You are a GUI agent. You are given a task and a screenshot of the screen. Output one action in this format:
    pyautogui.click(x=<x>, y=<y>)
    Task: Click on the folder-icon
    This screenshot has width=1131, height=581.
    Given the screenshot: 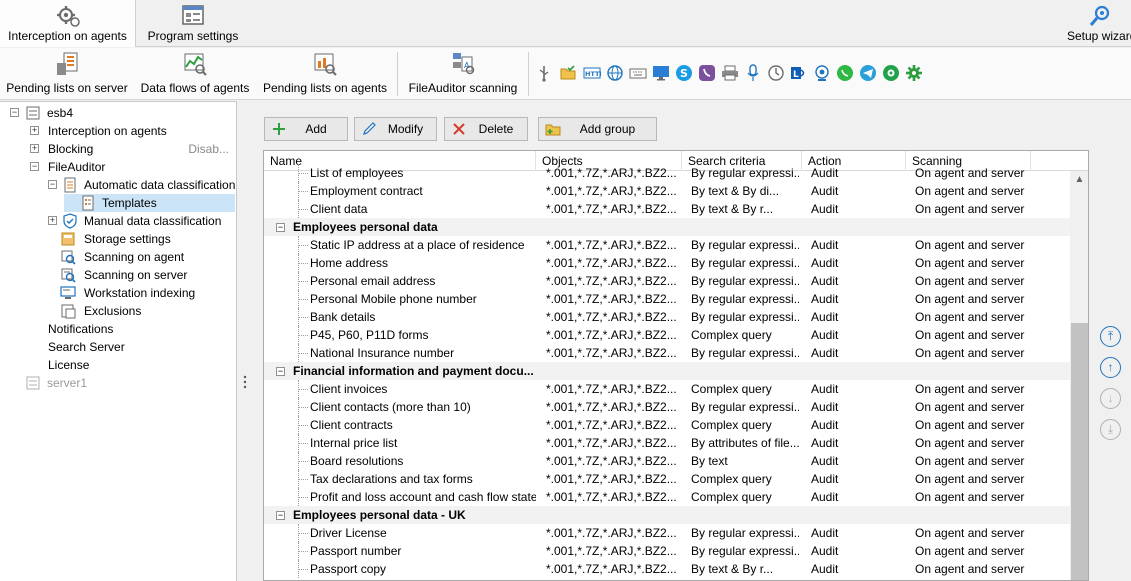 What is the action you would take?
    pyautogui.click(x=568, y=73)
    